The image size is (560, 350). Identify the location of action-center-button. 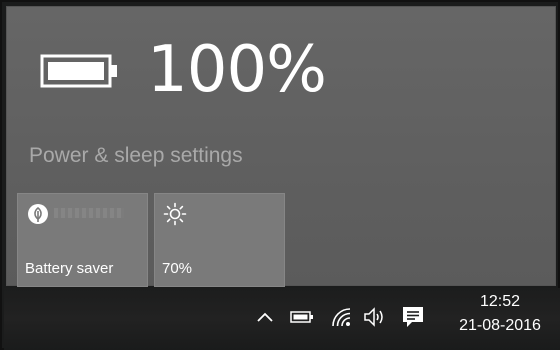
(413, 317).